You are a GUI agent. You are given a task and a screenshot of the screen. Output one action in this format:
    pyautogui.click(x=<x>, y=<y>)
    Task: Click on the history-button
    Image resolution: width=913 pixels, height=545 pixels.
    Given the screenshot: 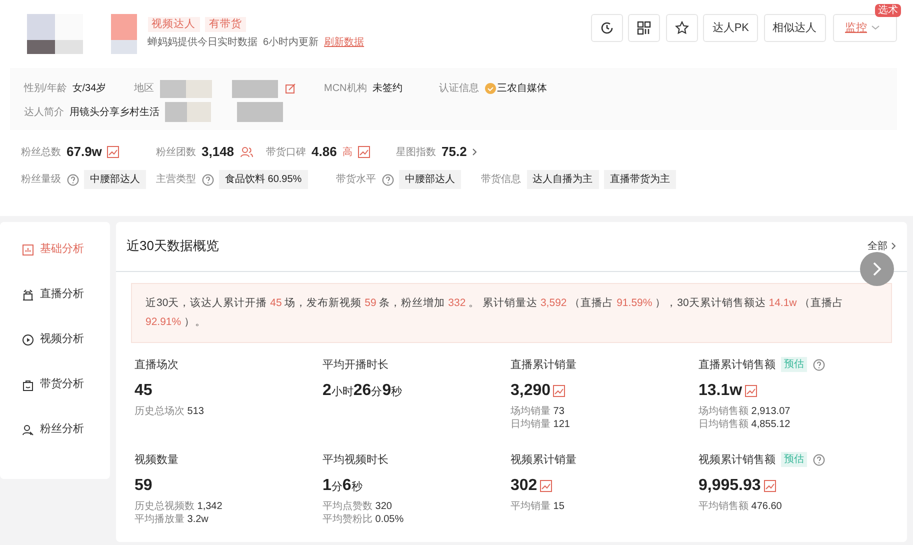 What is the action you would take?
    pyautogui.click(x=606, y=28)
    